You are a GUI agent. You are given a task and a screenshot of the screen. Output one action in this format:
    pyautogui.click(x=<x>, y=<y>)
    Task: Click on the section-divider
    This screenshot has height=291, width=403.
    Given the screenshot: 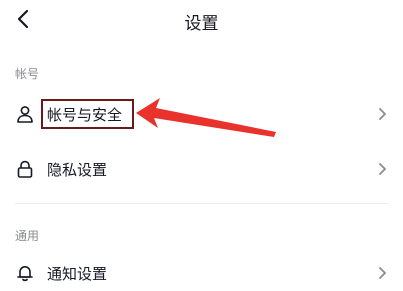 What is the action you would take?
    pyautogui.click(x=201, y=203)
    